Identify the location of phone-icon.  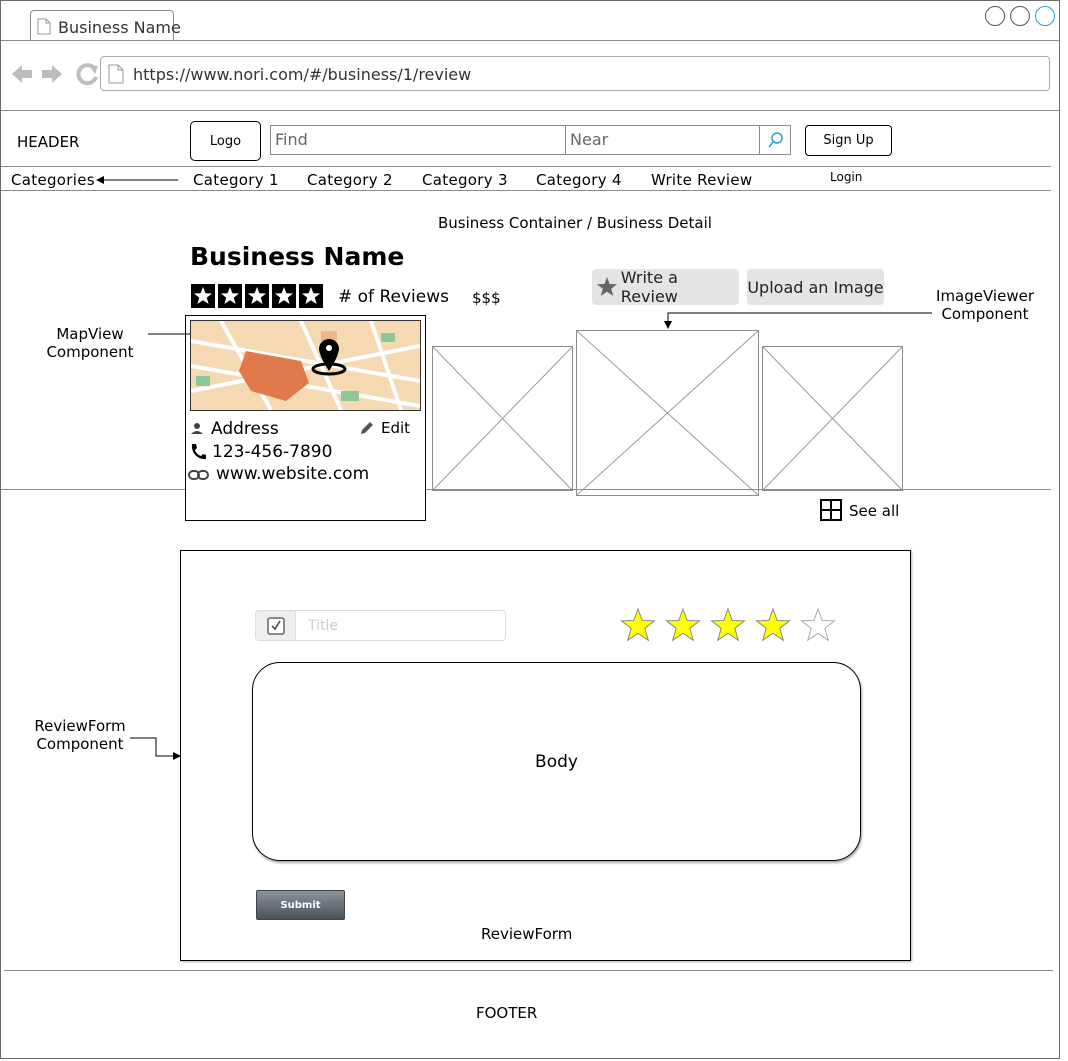
(198, 452).